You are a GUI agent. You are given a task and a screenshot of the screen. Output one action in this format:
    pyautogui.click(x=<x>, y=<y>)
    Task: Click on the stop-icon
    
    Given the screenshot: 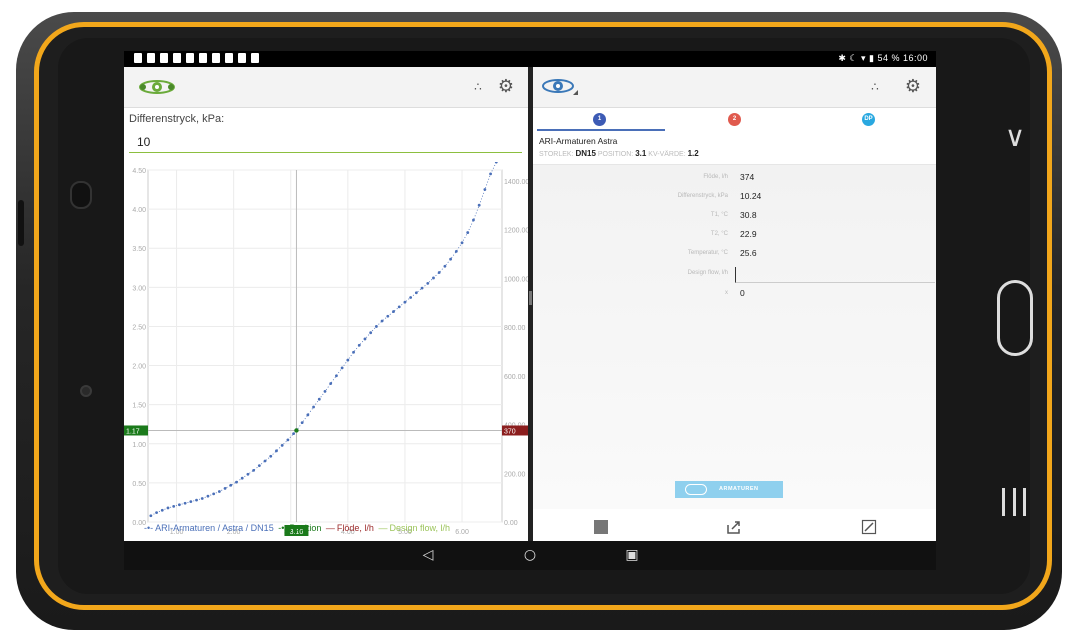 What is the action you would take?
    pyautogui.click(x=601, y=527)
    